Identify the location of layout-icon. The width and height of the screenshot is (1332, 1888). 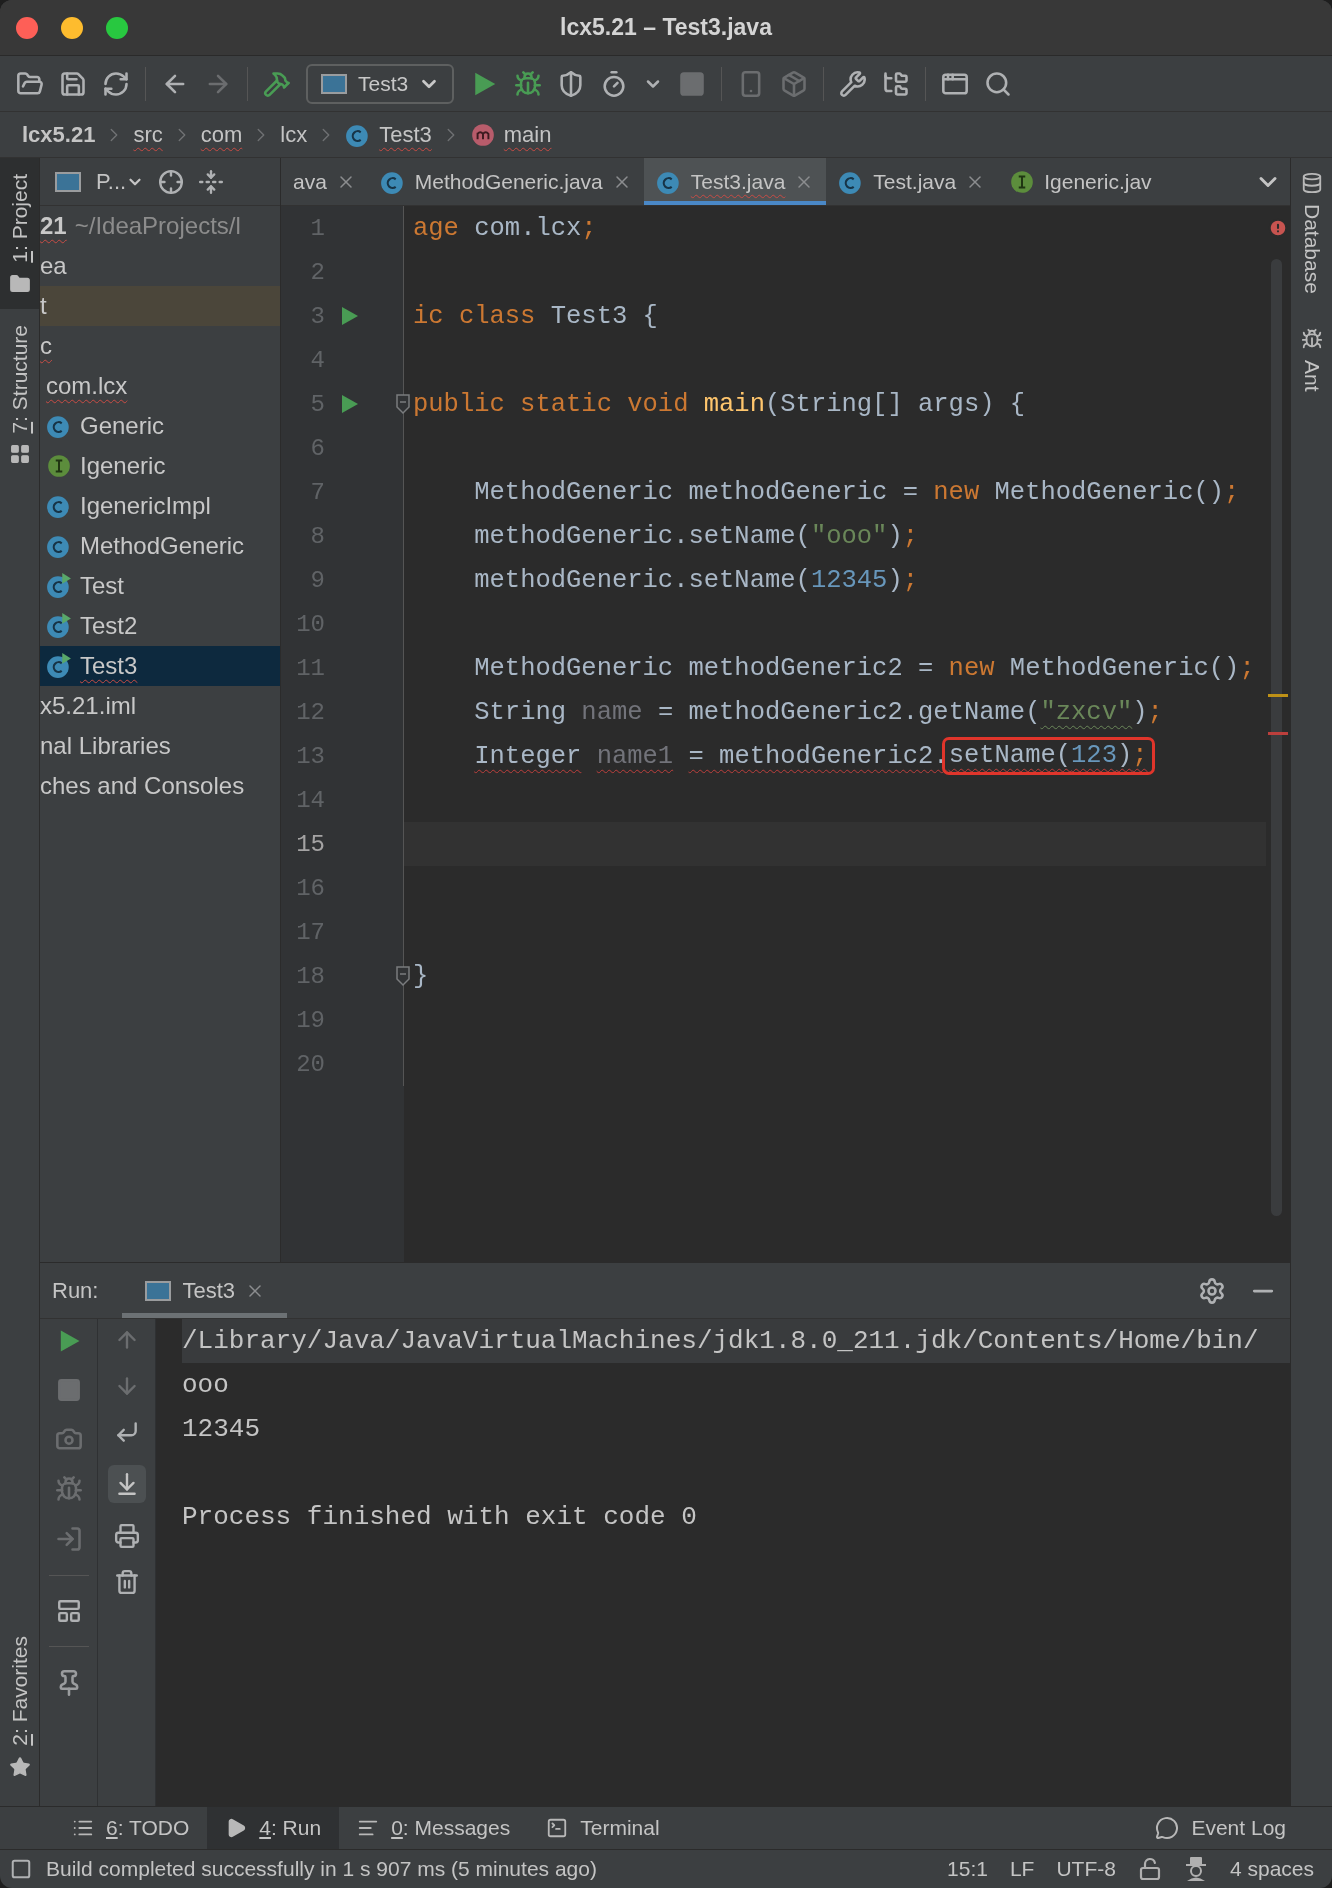
(68, 1611).